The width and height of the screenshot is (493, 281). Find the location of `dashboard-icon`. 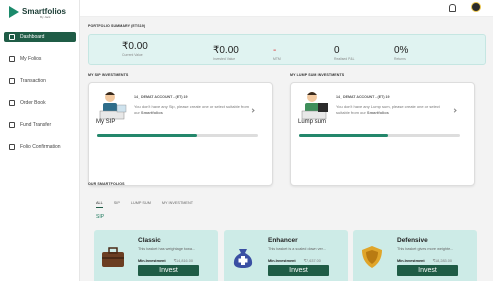

dashboard-icon is located at coordinates (12, 37).